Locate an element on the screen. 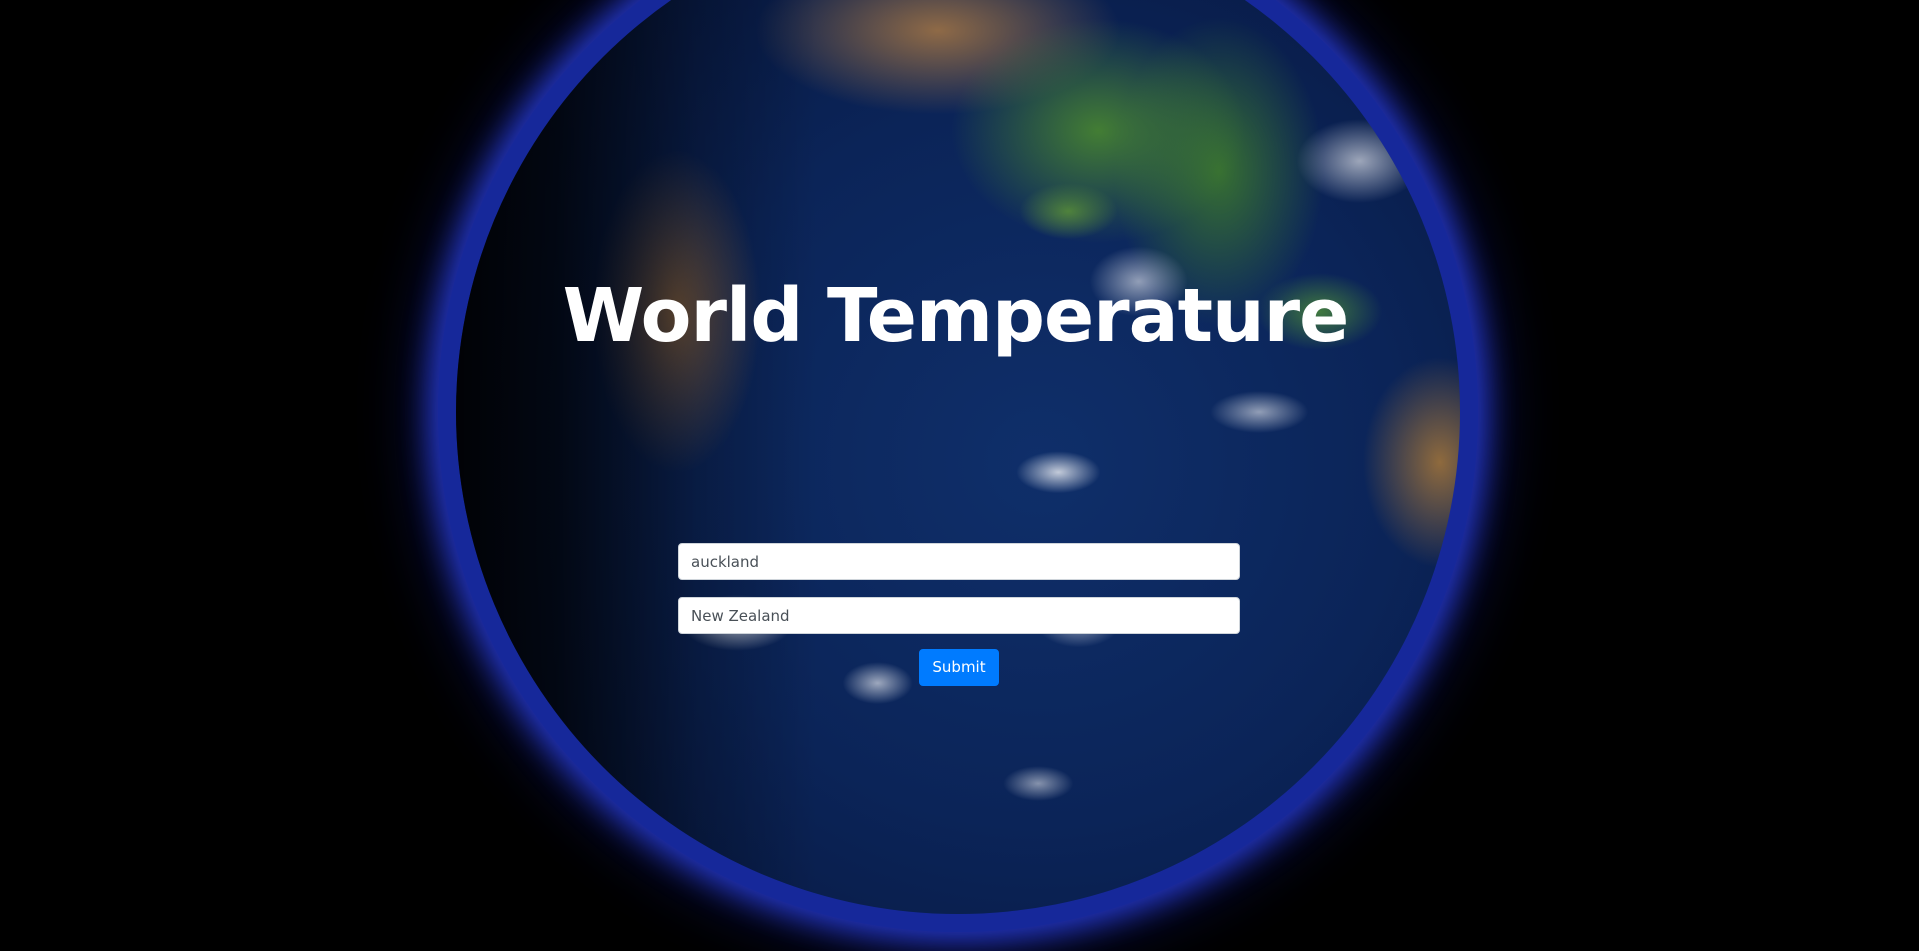 The height and width of the screenshot is (951, 1919). country-input is located at coordinates (959, 615).